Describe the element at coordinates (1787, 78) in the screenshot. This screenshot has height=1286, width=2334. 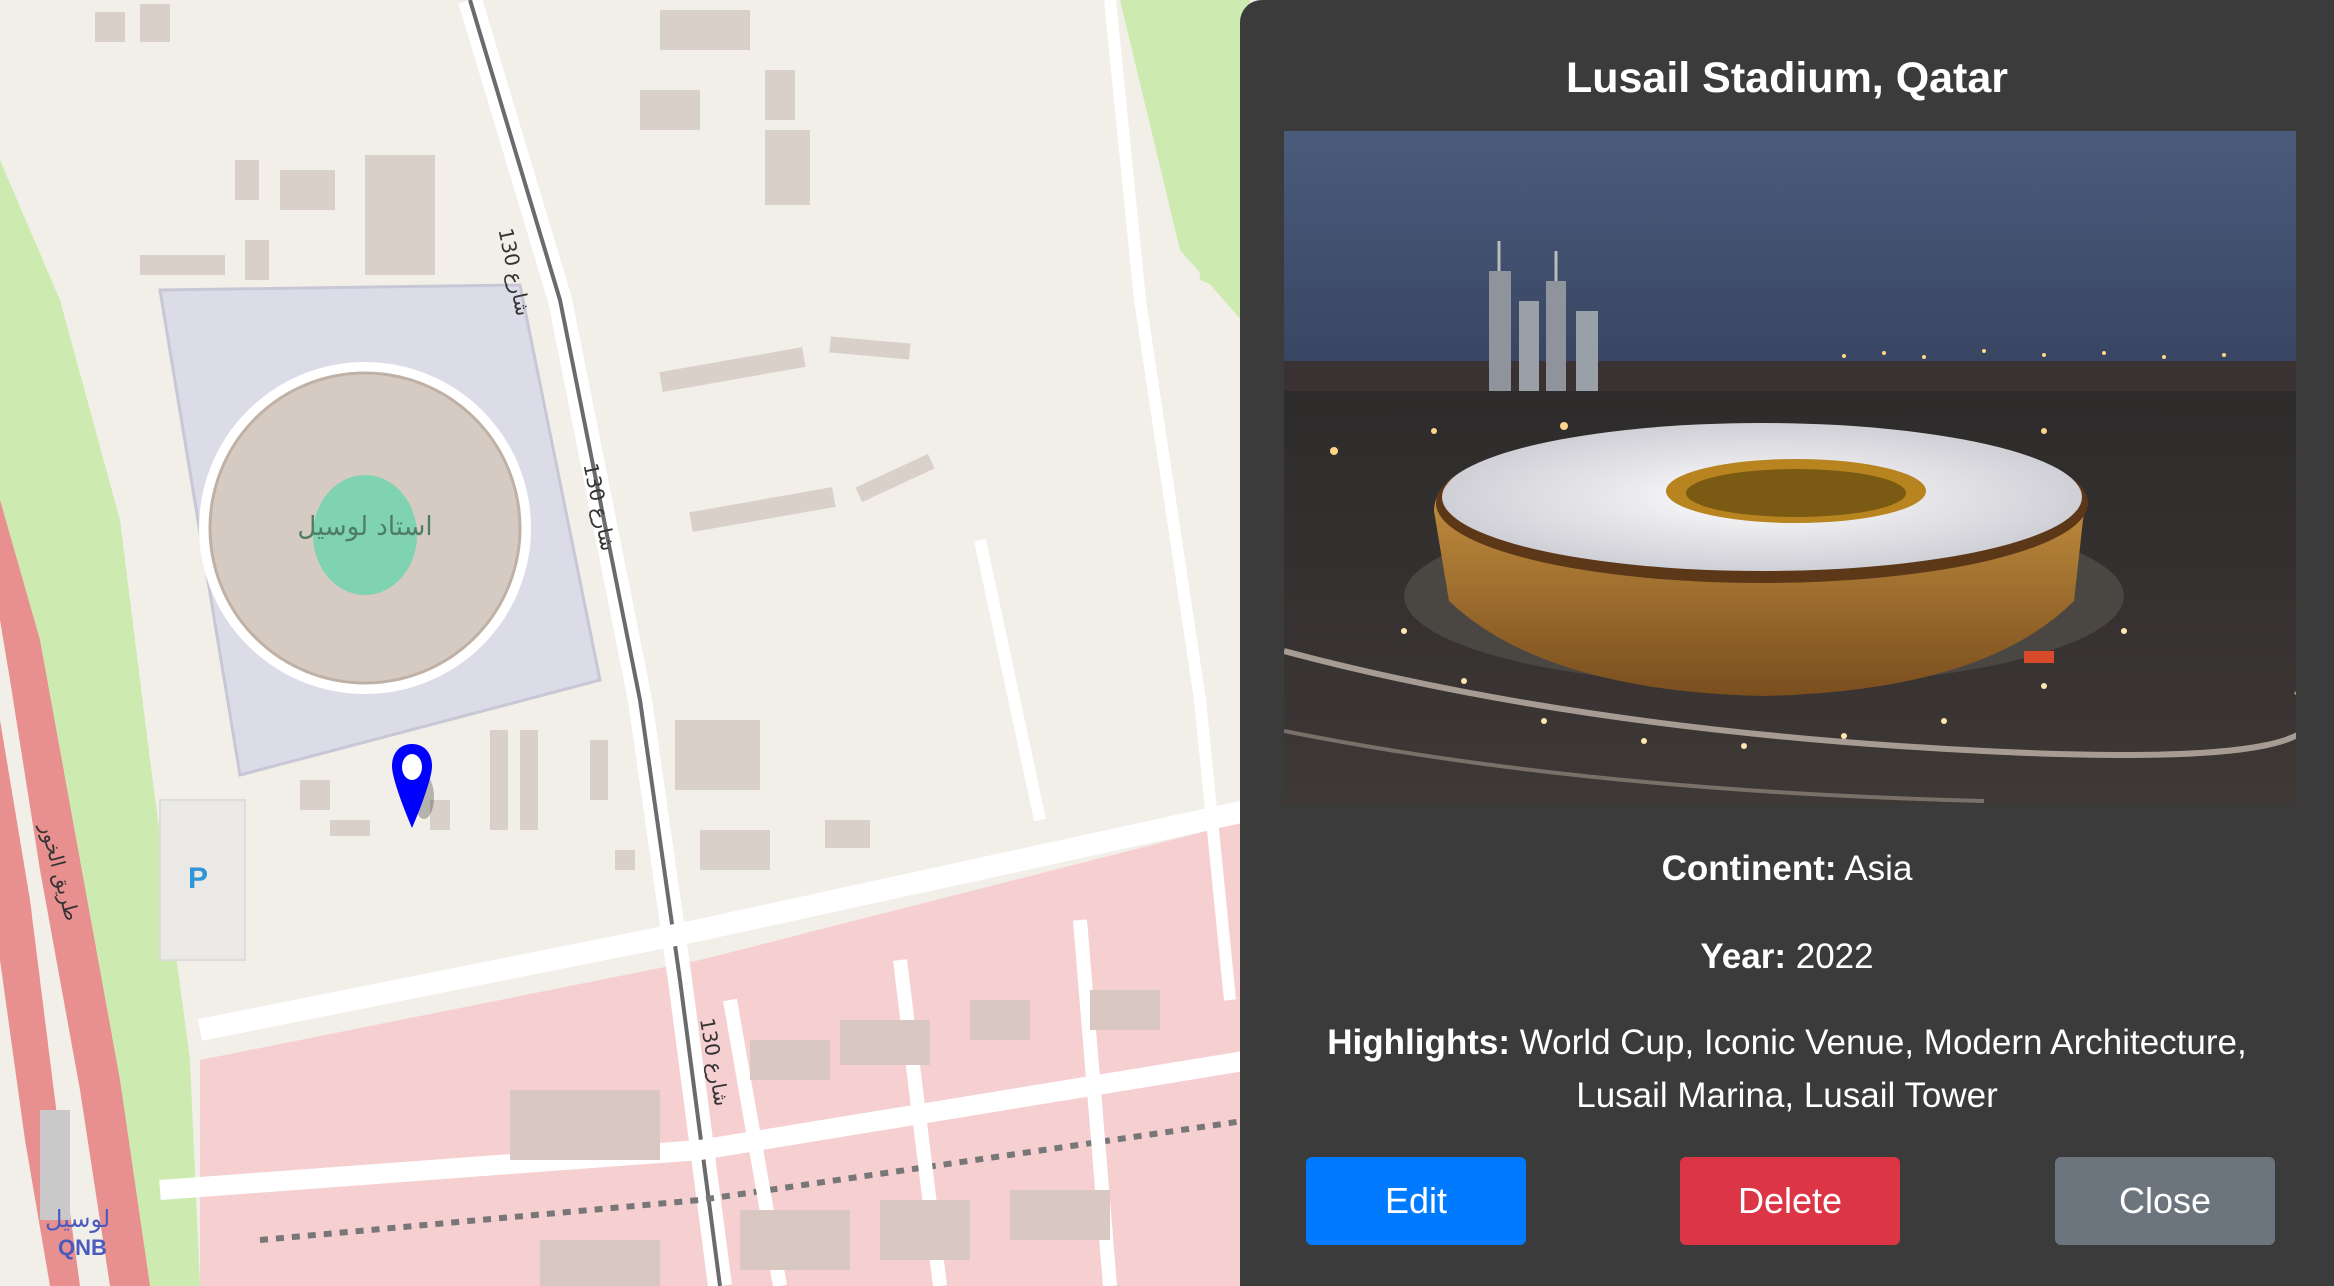
I see `popup-title: Lusail Stadium, Qatar` at that location.